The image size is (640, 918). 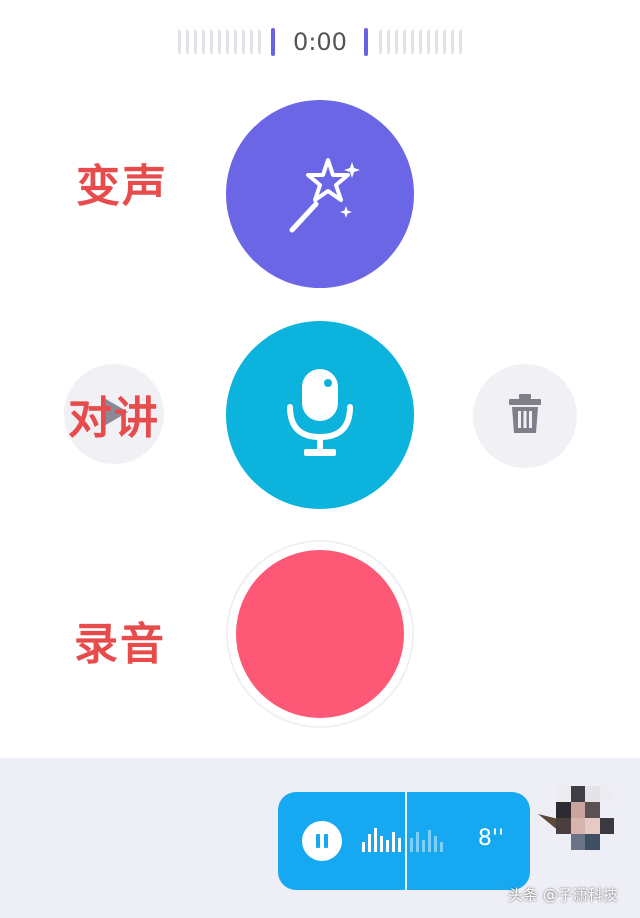 What do you see at coordinates (490, 838) in the screenshot?
I see `message-duration: 8''` at bounding box center [490, 838].